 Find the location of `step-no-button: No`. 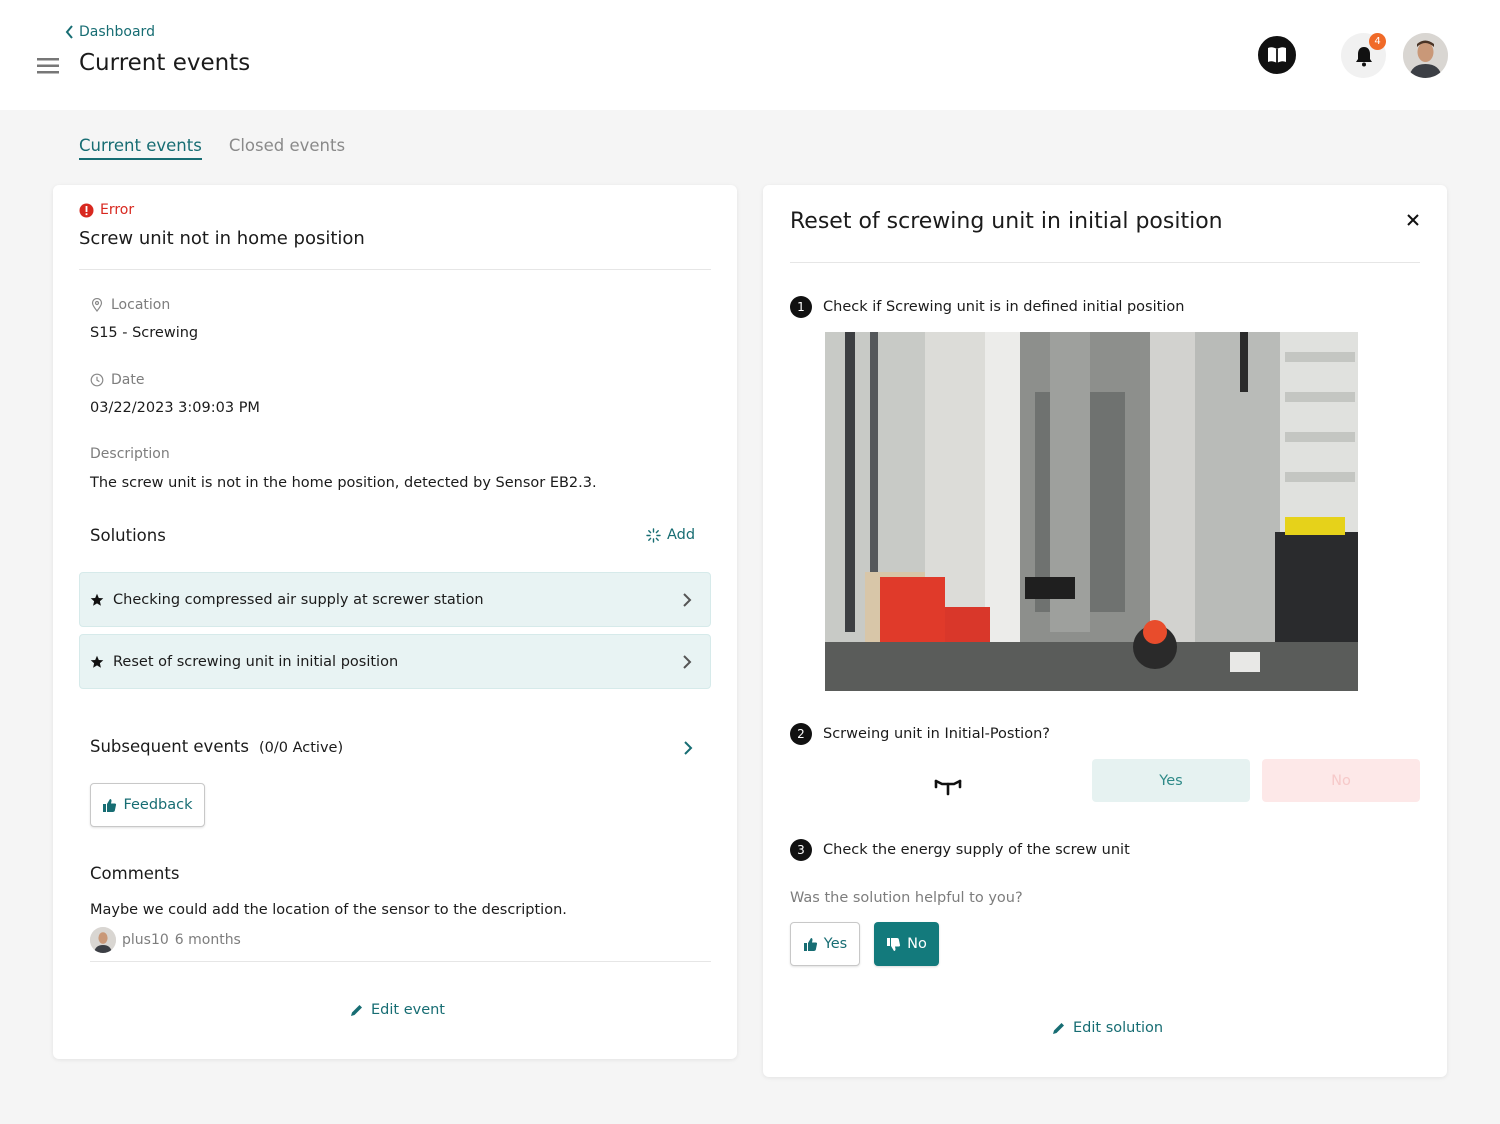

step-no-button: No is located at coordinates (1341, 780).